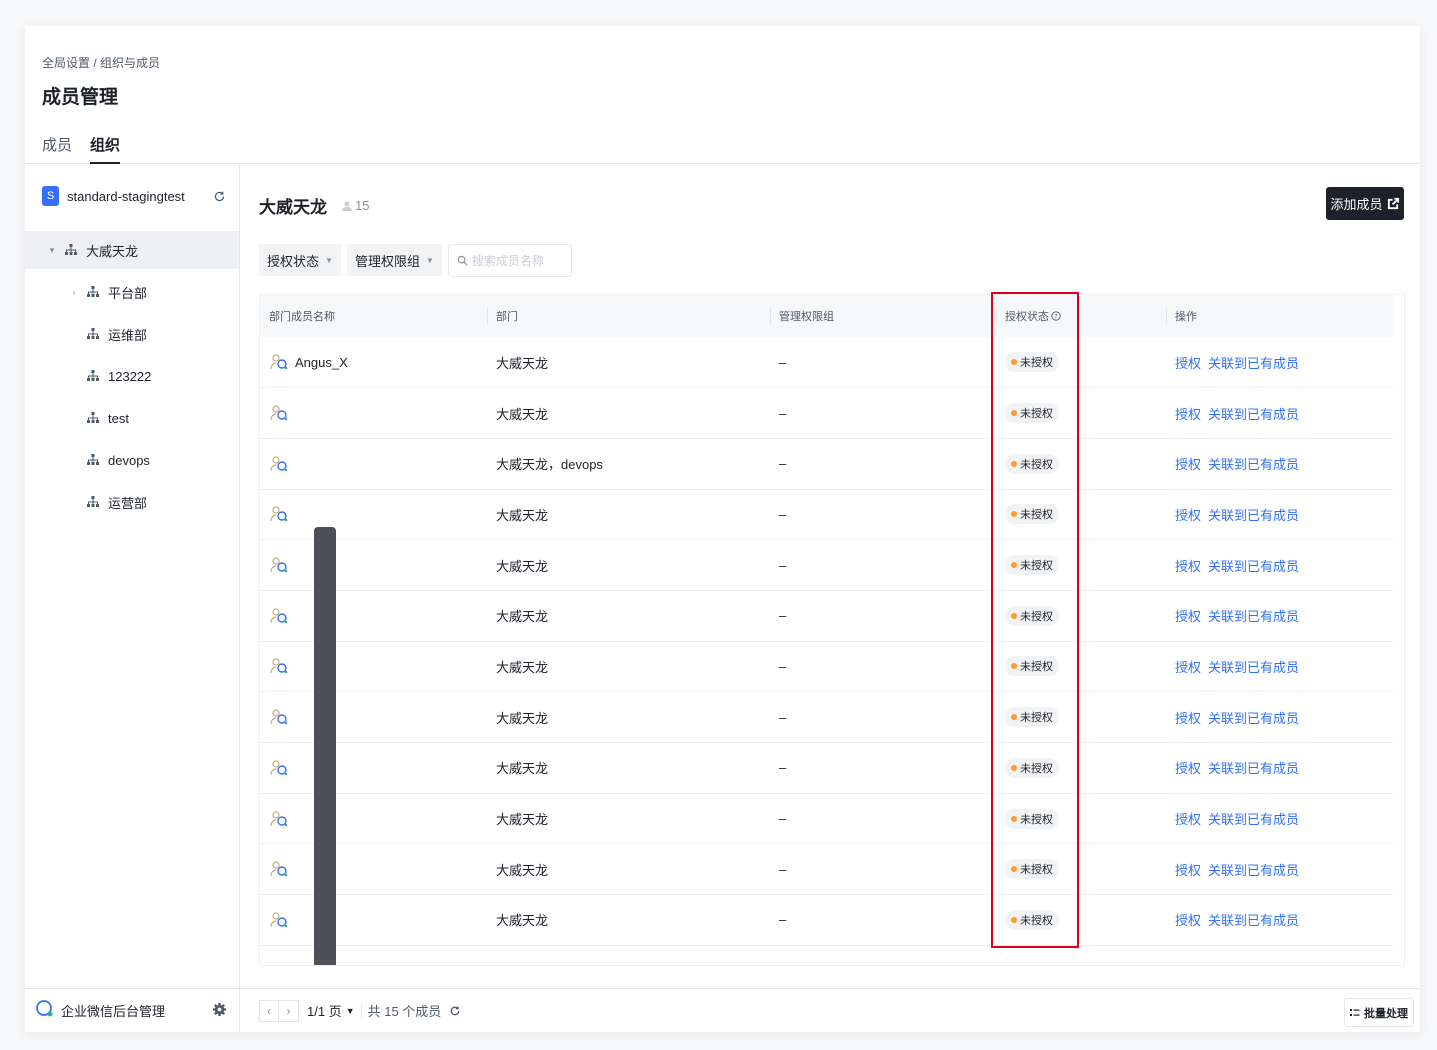 This screenshot has height=1050, width=1437. What do you see at coordinates (347, 206) in the screenshot?
I see `user-icon` at bounding box center [347, 206].